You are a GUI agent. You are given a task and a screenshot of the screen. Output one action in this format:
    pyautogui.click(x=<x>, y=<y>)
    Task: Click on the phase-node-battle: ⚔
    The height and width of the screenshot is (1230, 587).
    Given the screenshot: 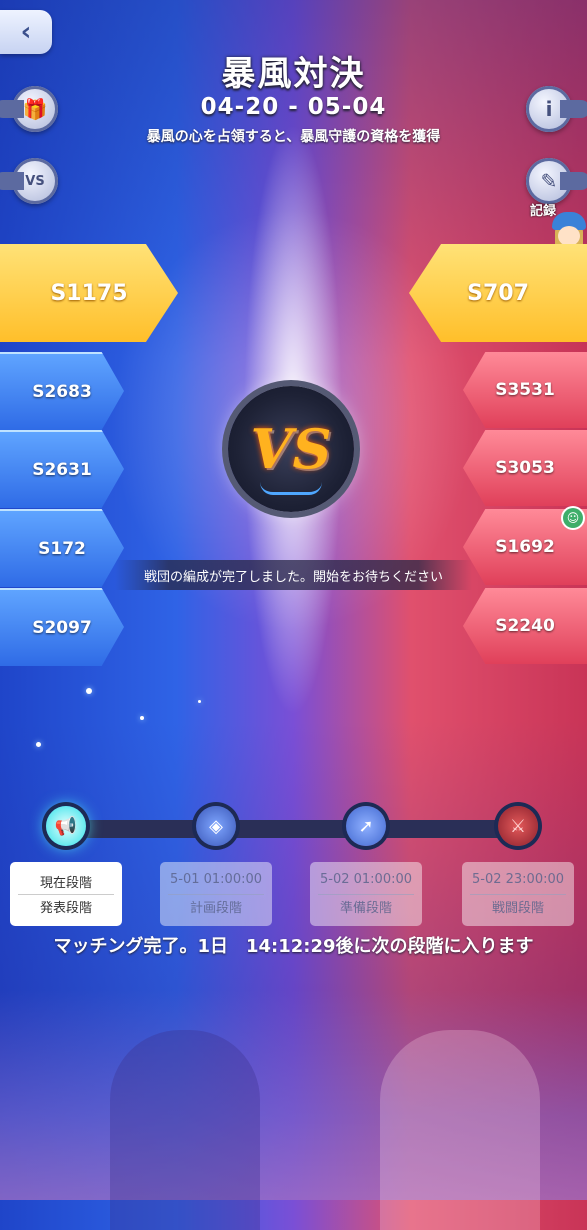 What is the action you would take?
    pyautogui.click(x=518, y=826)
    